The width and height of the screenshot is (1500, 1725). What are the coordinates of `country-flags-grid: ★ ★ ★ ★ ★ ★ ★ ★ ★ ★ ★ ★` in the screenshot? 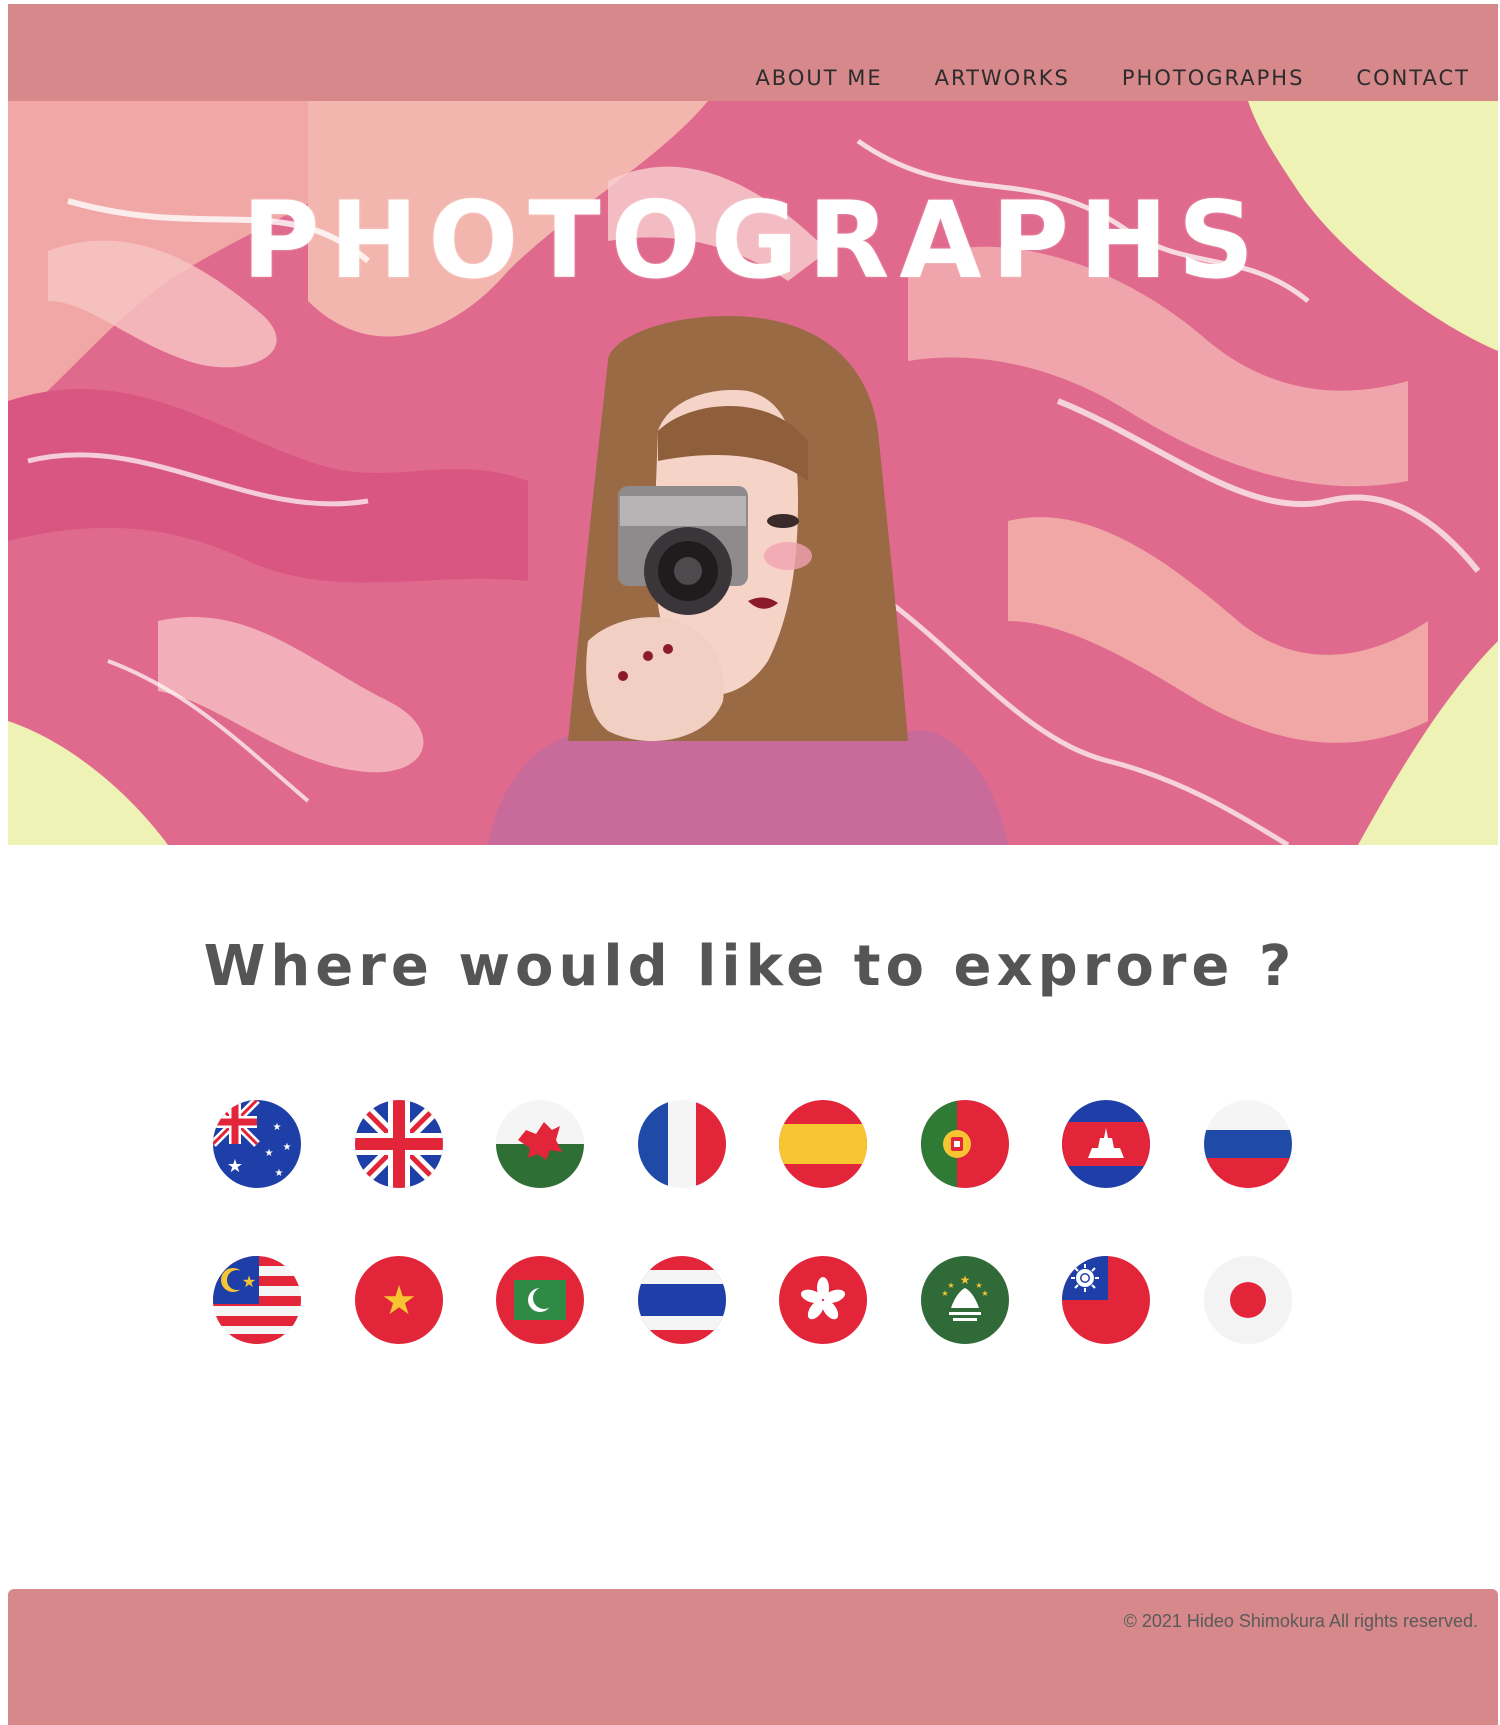 It's located at (752, 1222).